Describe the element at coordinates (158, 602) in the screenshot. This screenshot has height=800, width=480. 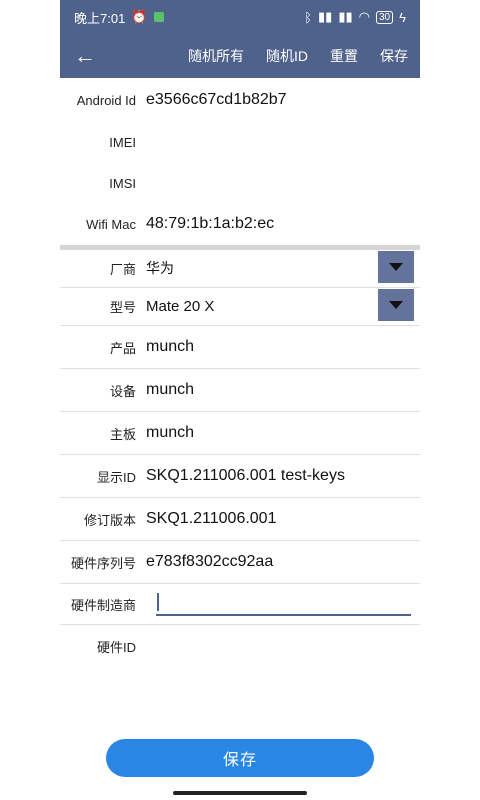
I see `text-cursor` at that location.